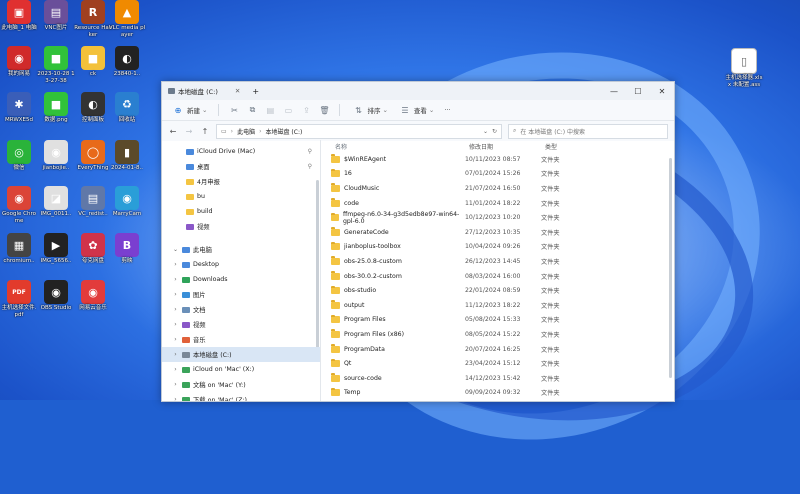  What do you see at coordinates (485, 131) in the screenshot?
I see `chevron-down-icon: ⌄` at bounding box center [485, 131].